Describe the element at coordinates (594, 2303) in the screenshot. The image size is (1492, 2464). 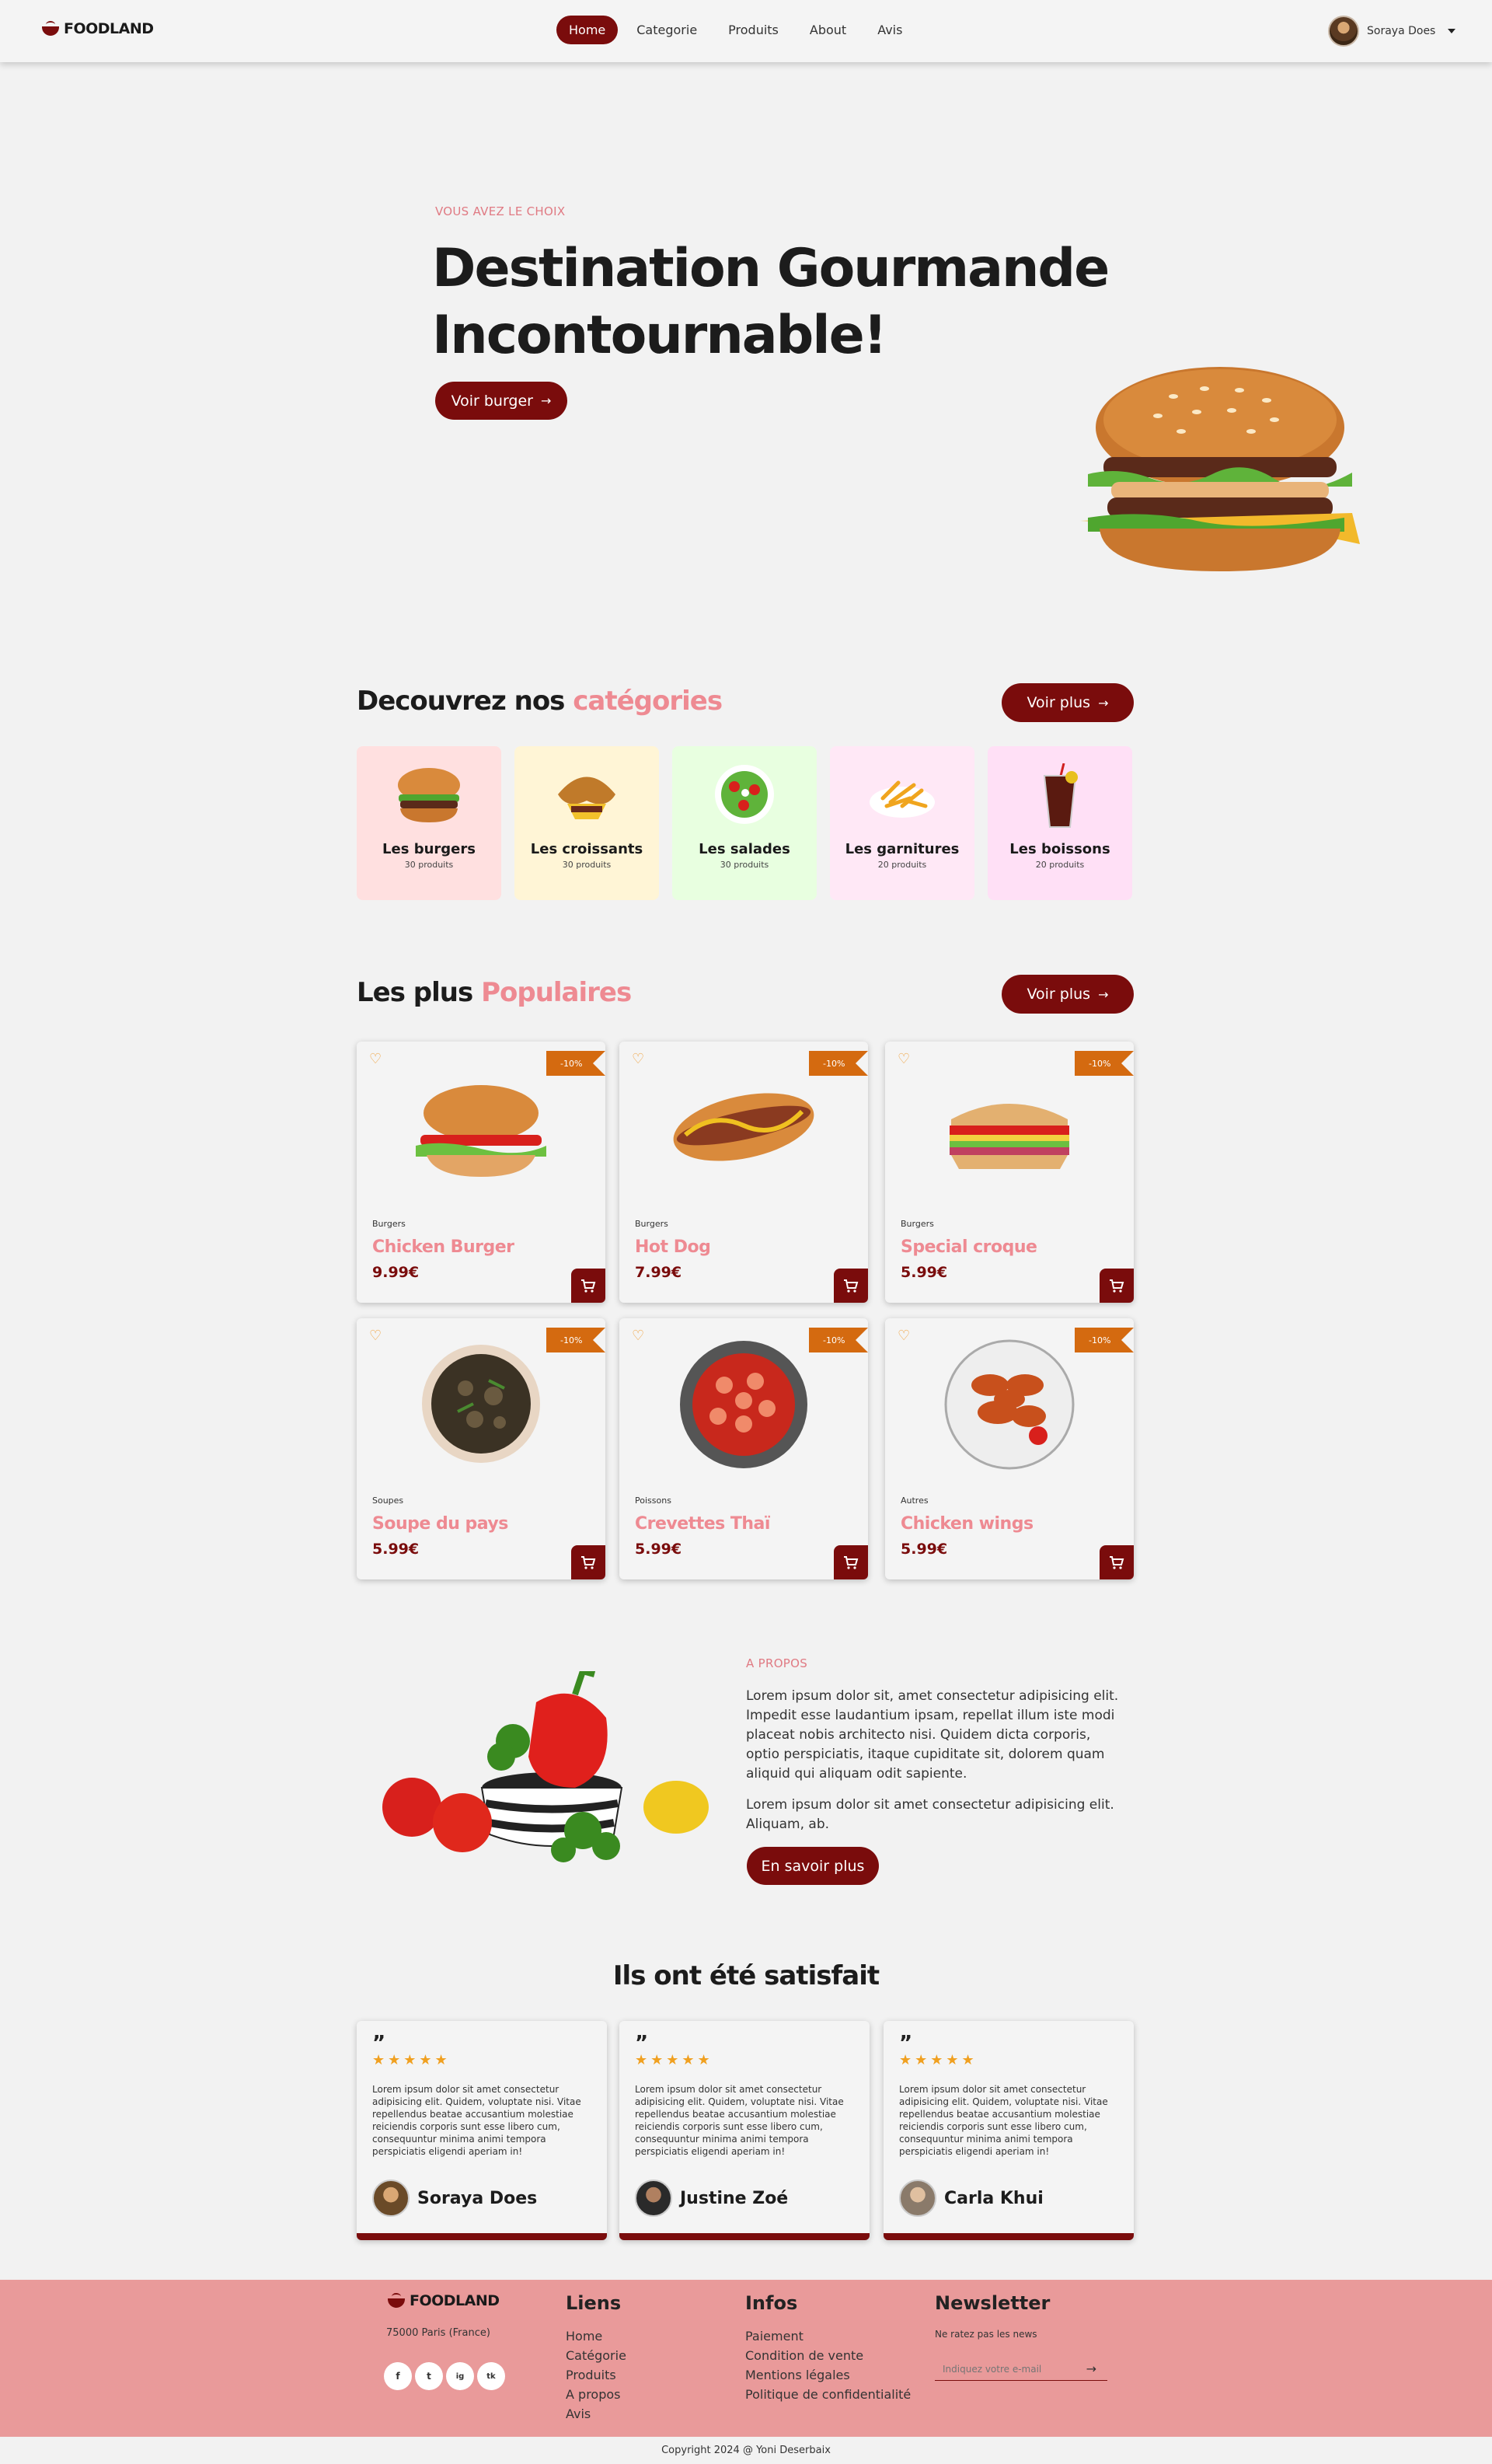
I see `footer-links-title: Liens` at that location.